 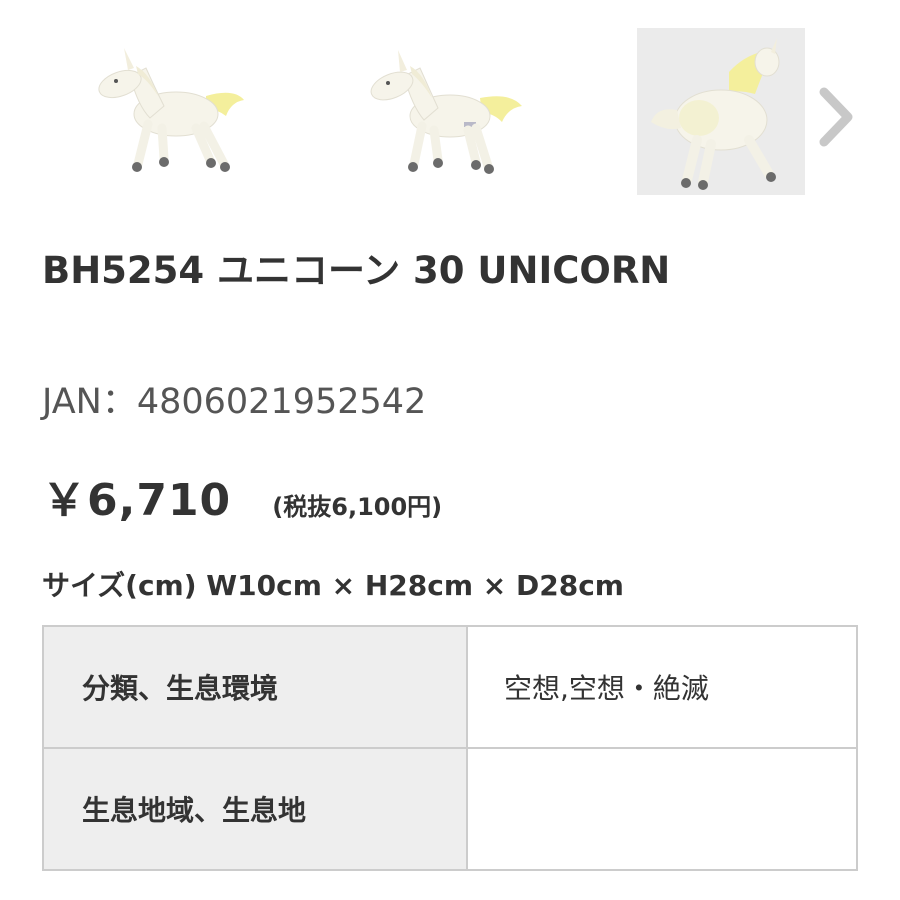 I want to click on table-row: 生息地域、生息地, so click(x=450, y=809).